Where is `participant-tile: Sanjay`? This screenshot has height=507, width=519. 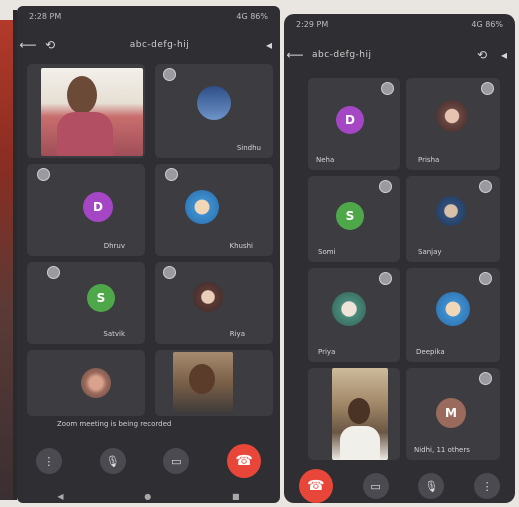 participant-tile: Sanjay is located at coordinates (453, 219).